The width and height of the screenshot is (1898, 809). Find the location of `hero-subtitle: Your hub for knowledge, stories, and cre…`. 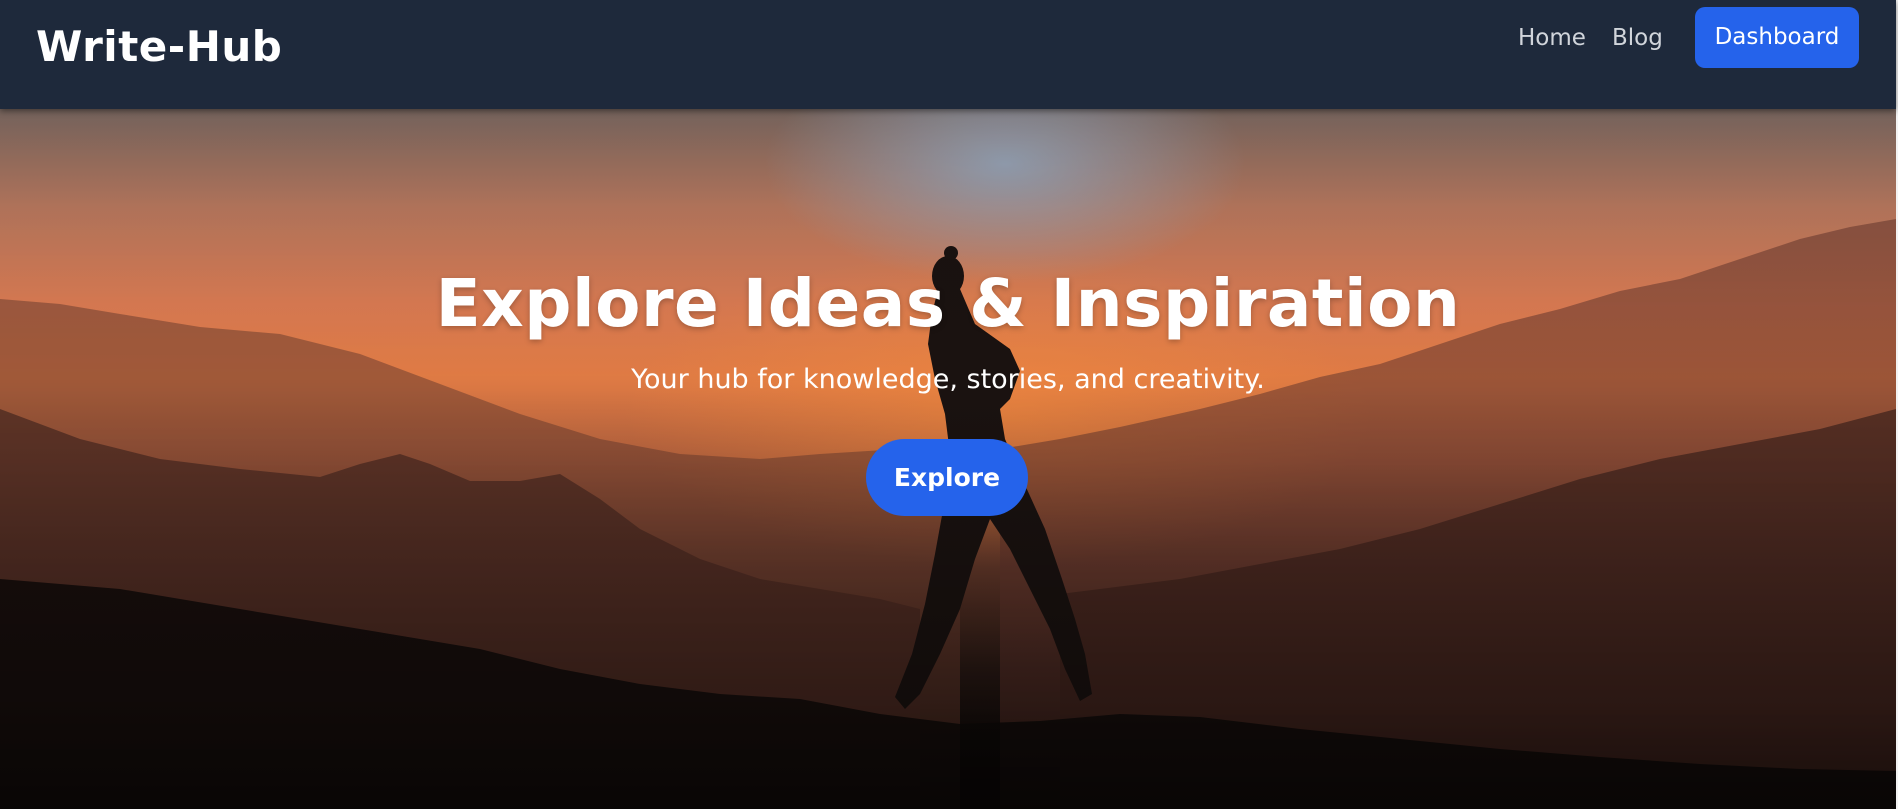

hero-subtitle: Your hub for knowledge, stories, and cre… is located at coordinates (948, 379).